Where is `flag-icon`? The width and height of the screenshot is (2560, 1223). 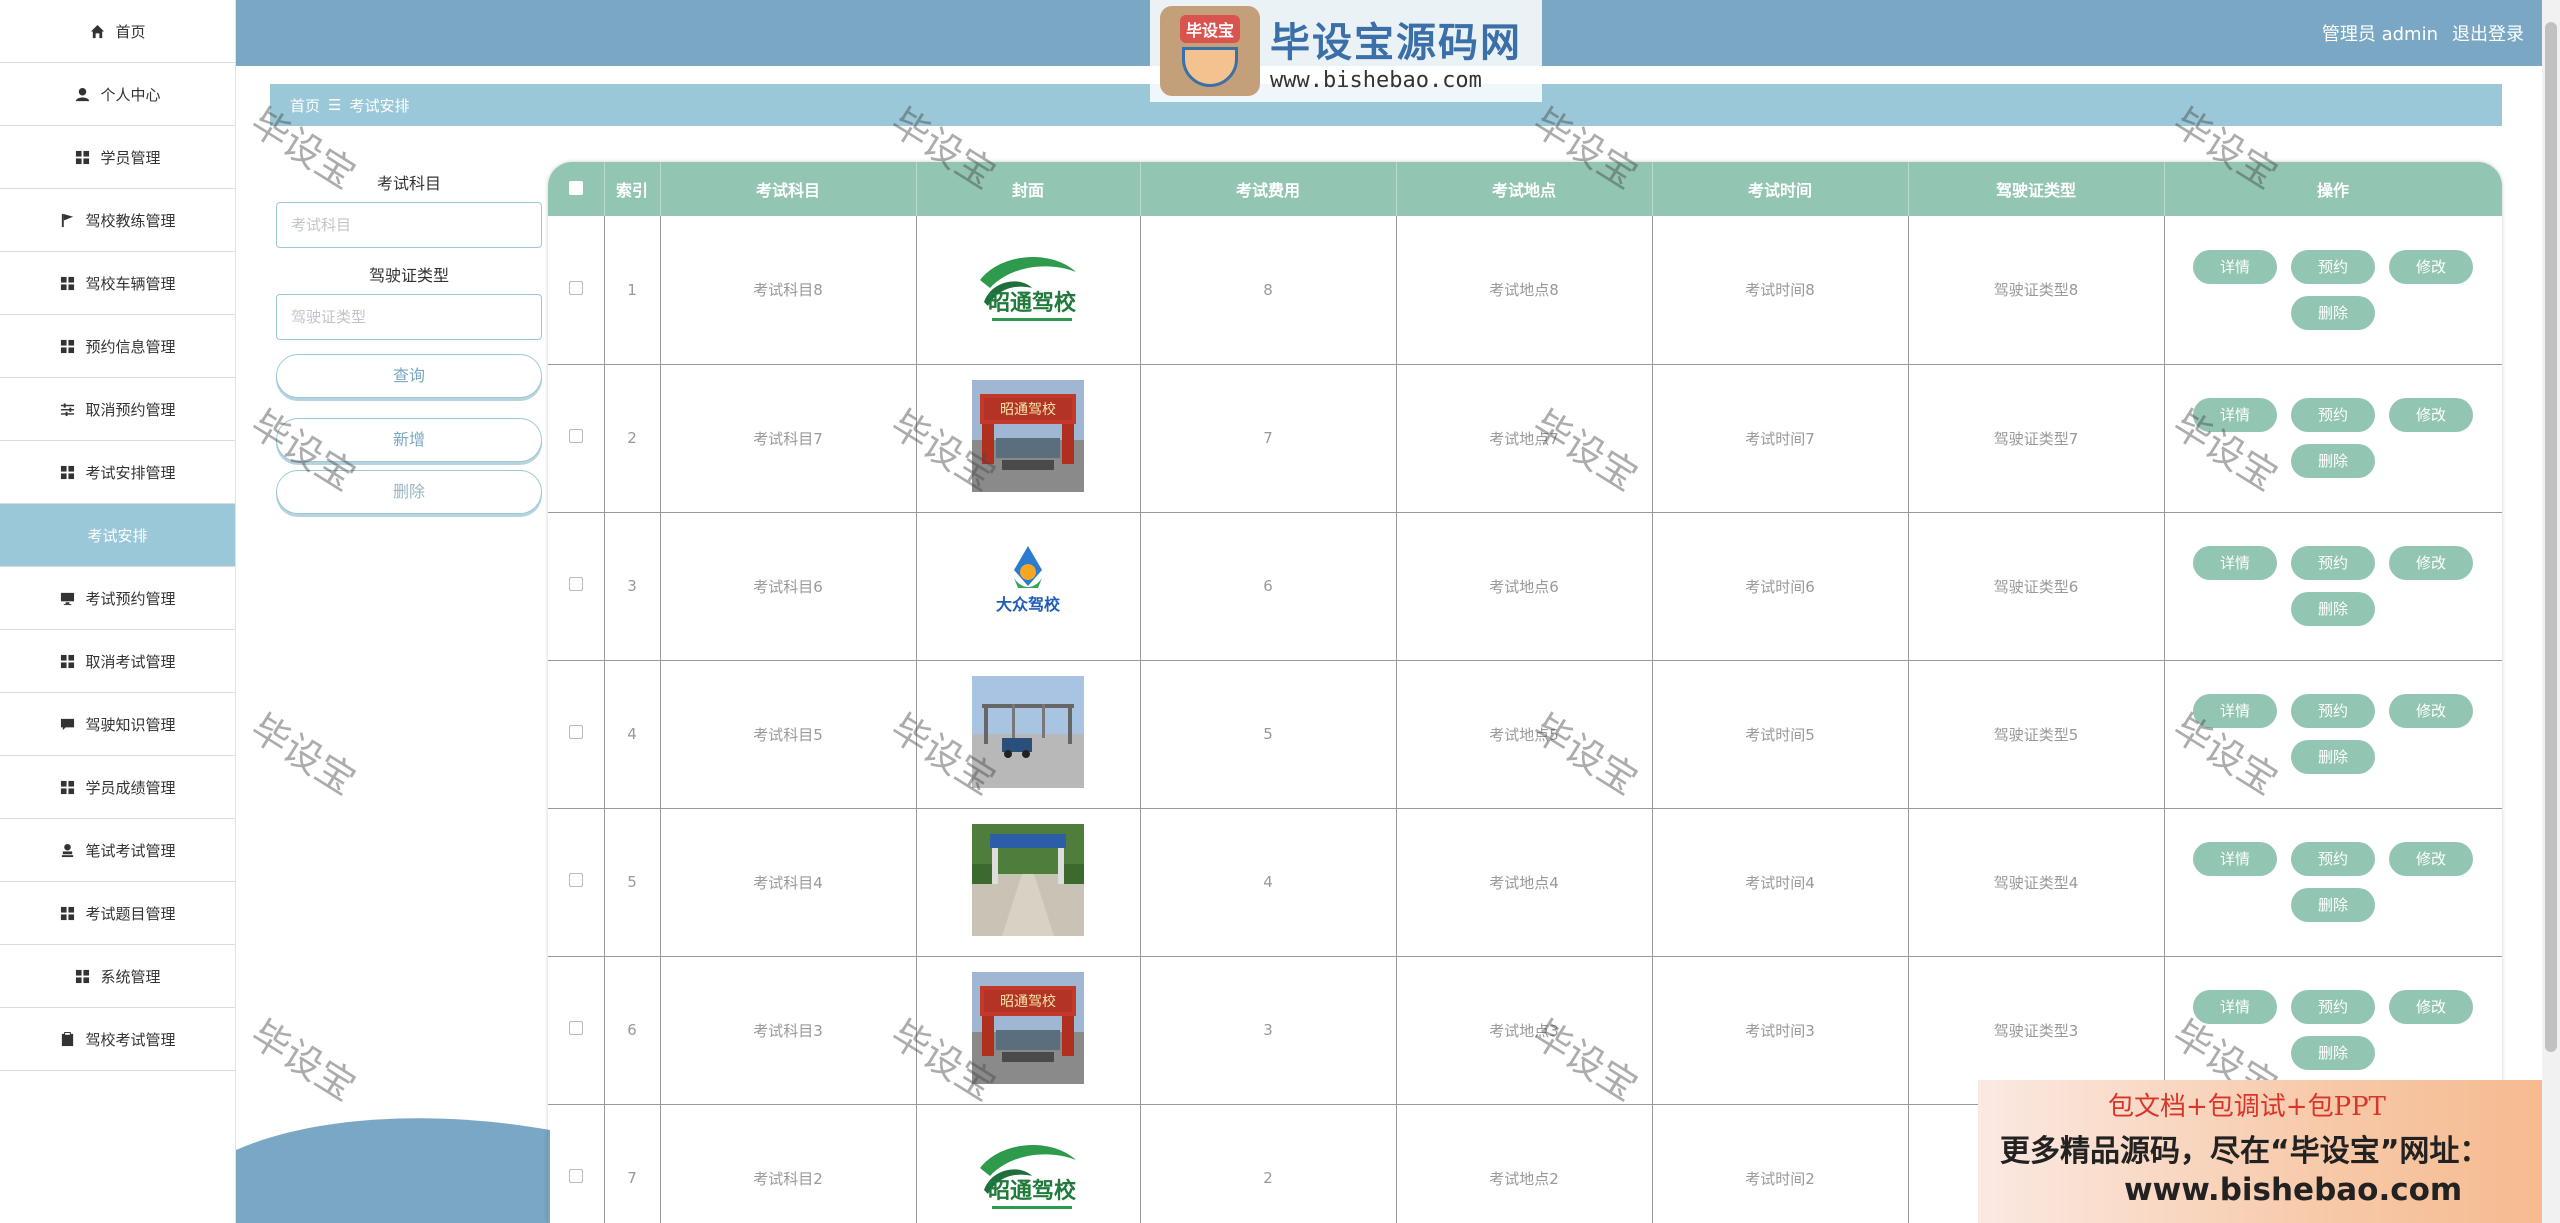 flag-icon is located at coordinates (67, 220).